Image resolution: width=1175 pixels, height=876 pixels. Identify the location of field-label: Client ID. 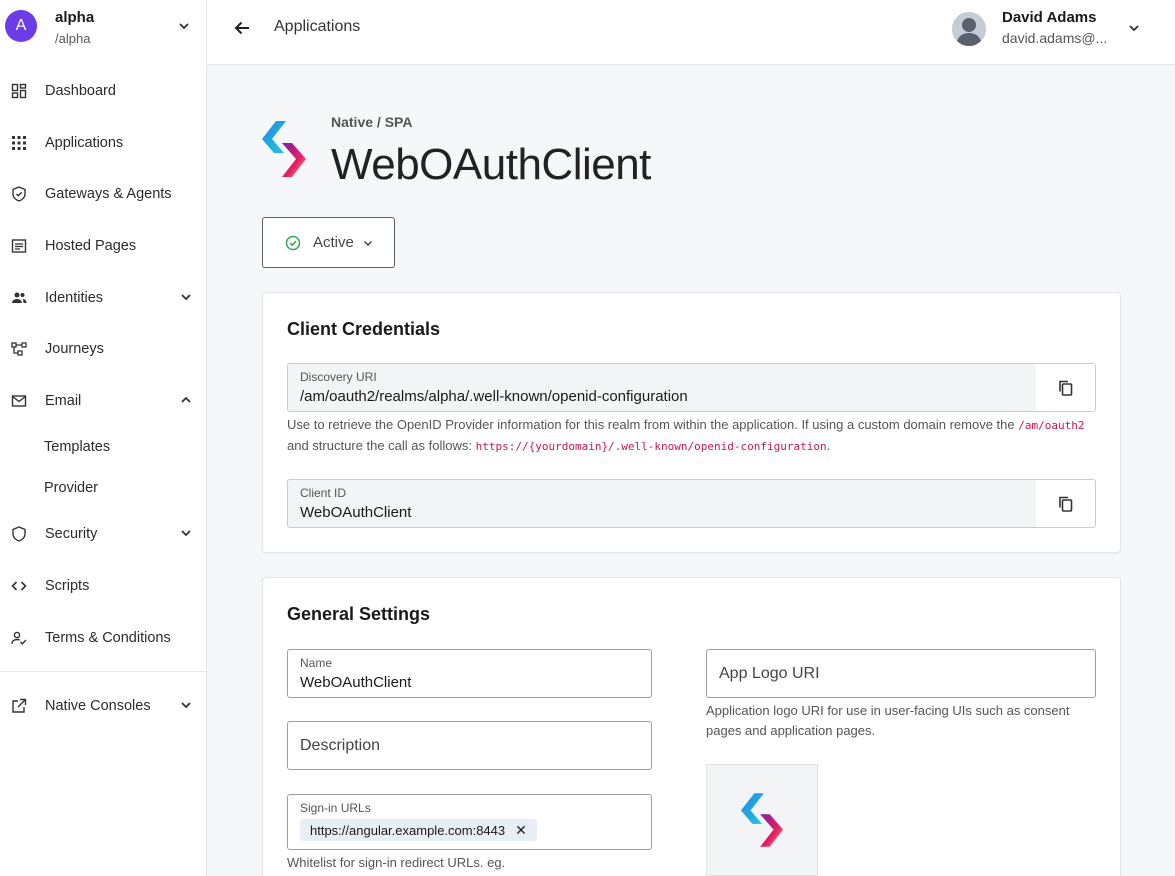
(323, 493).